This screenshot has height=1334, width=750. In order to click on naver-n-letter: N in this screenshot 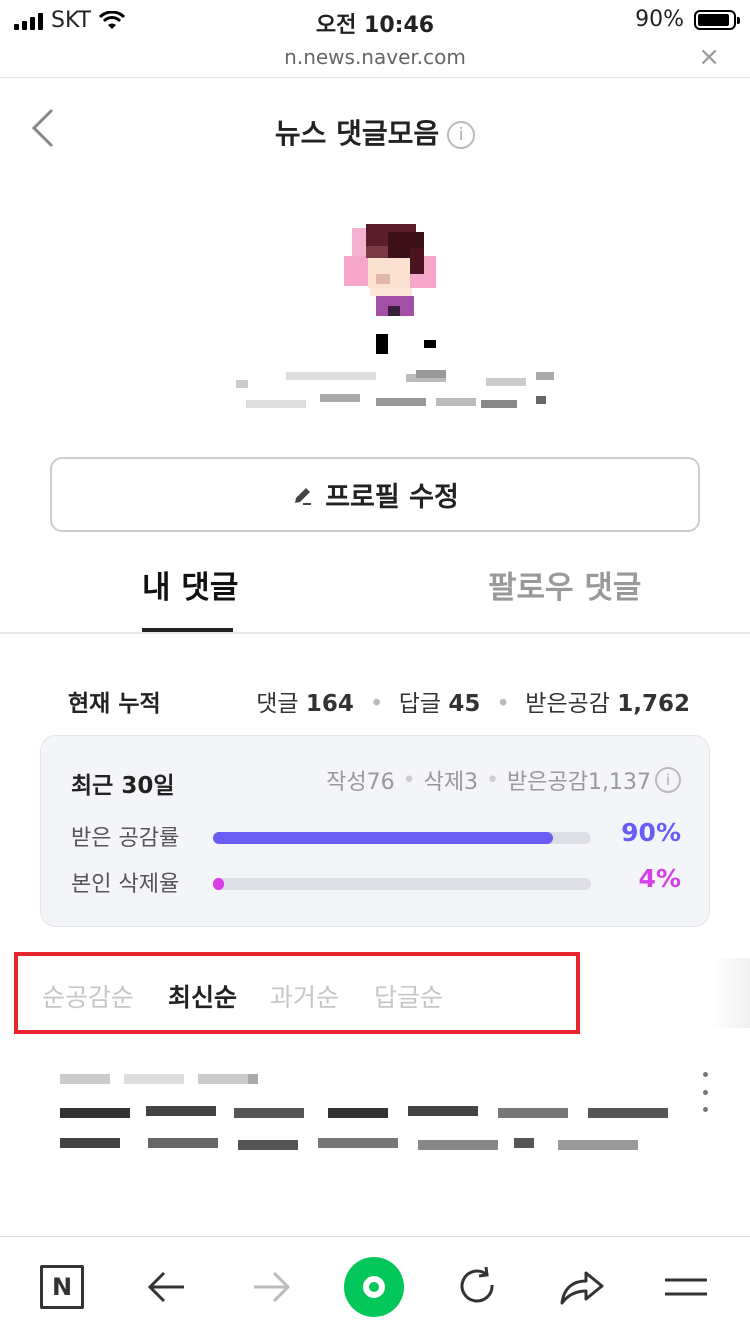, I will do `click(62, 1287)`.